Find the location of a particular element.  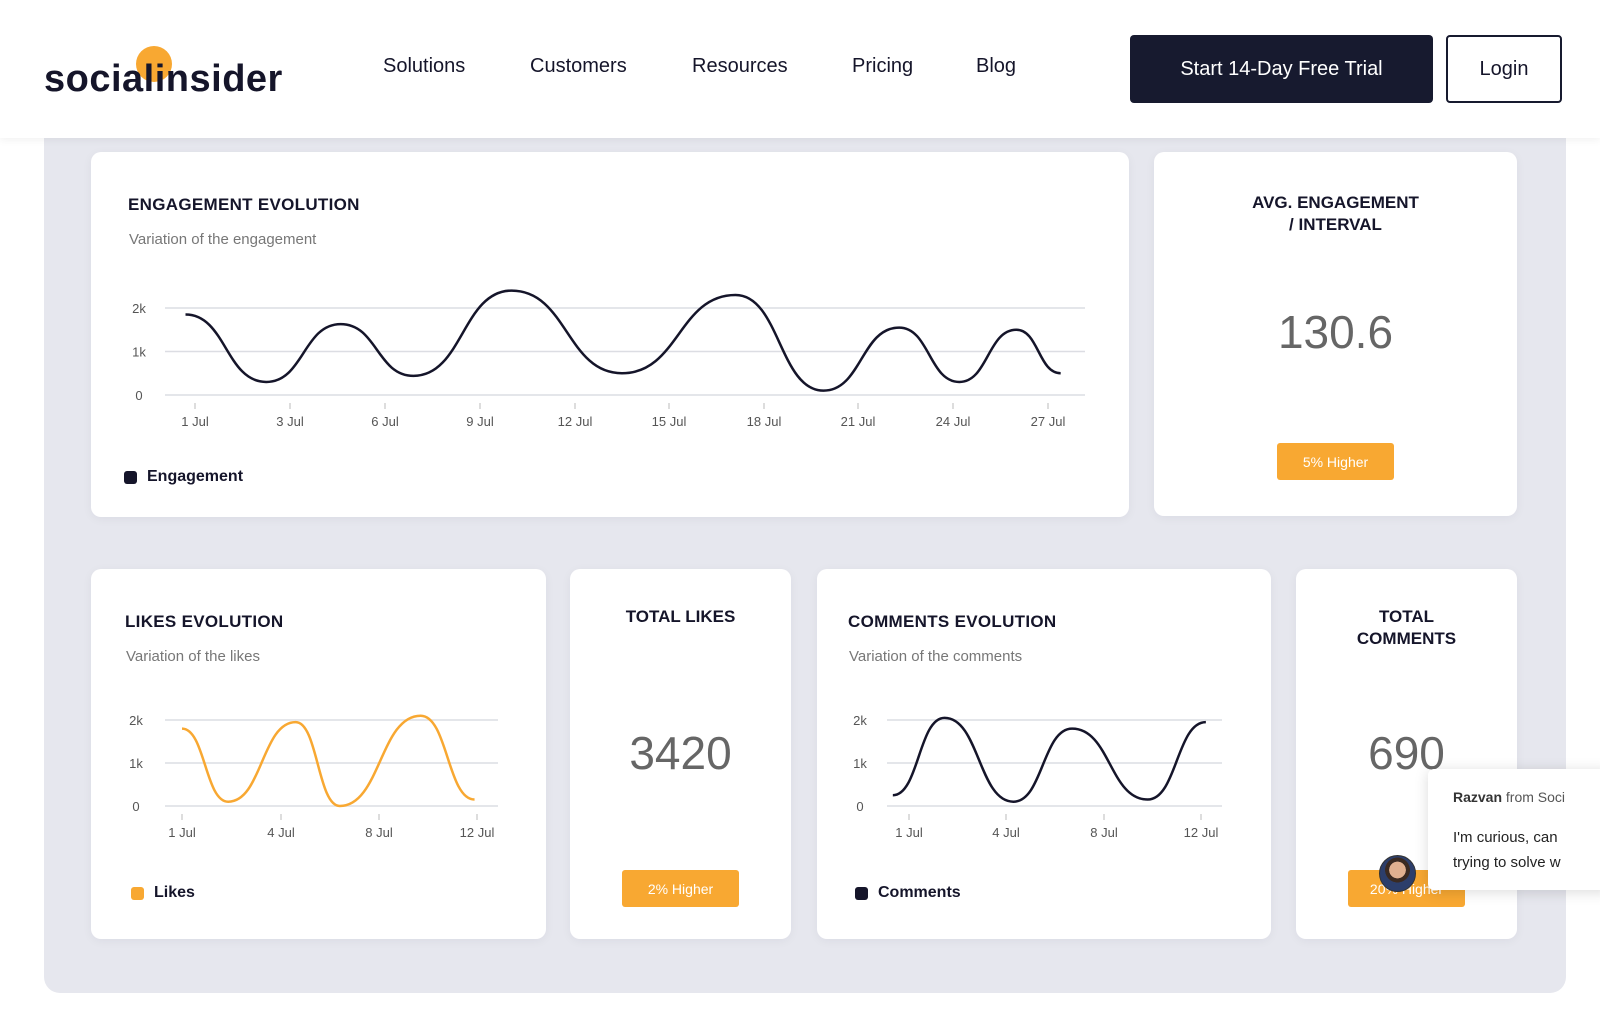

comments-line-chart: 0 1k 2k 1 Jul 4 Jul 8 Jul 12 Jul is located at coordinates (1037, 776).